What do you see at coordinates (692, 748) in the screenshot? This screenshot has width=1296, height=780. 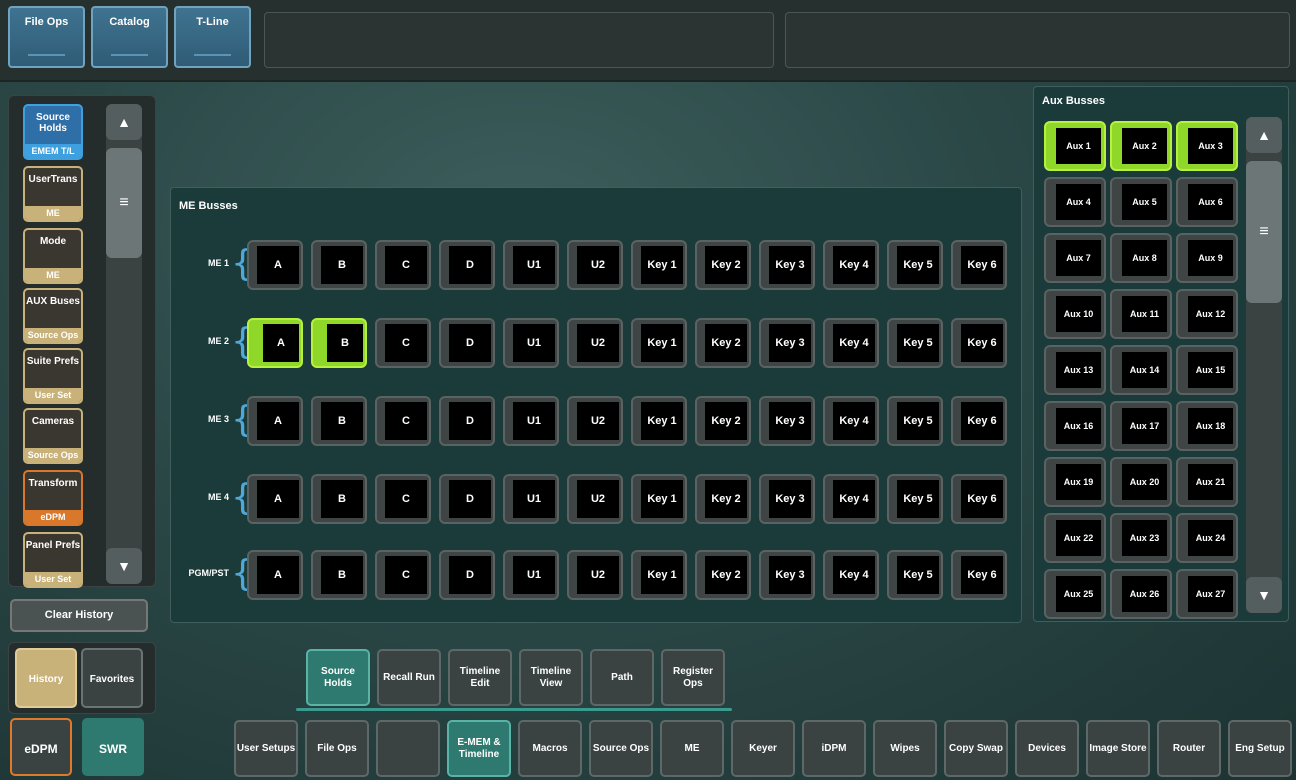 I see `nav-button: ME` at bounding box center [692, 748].